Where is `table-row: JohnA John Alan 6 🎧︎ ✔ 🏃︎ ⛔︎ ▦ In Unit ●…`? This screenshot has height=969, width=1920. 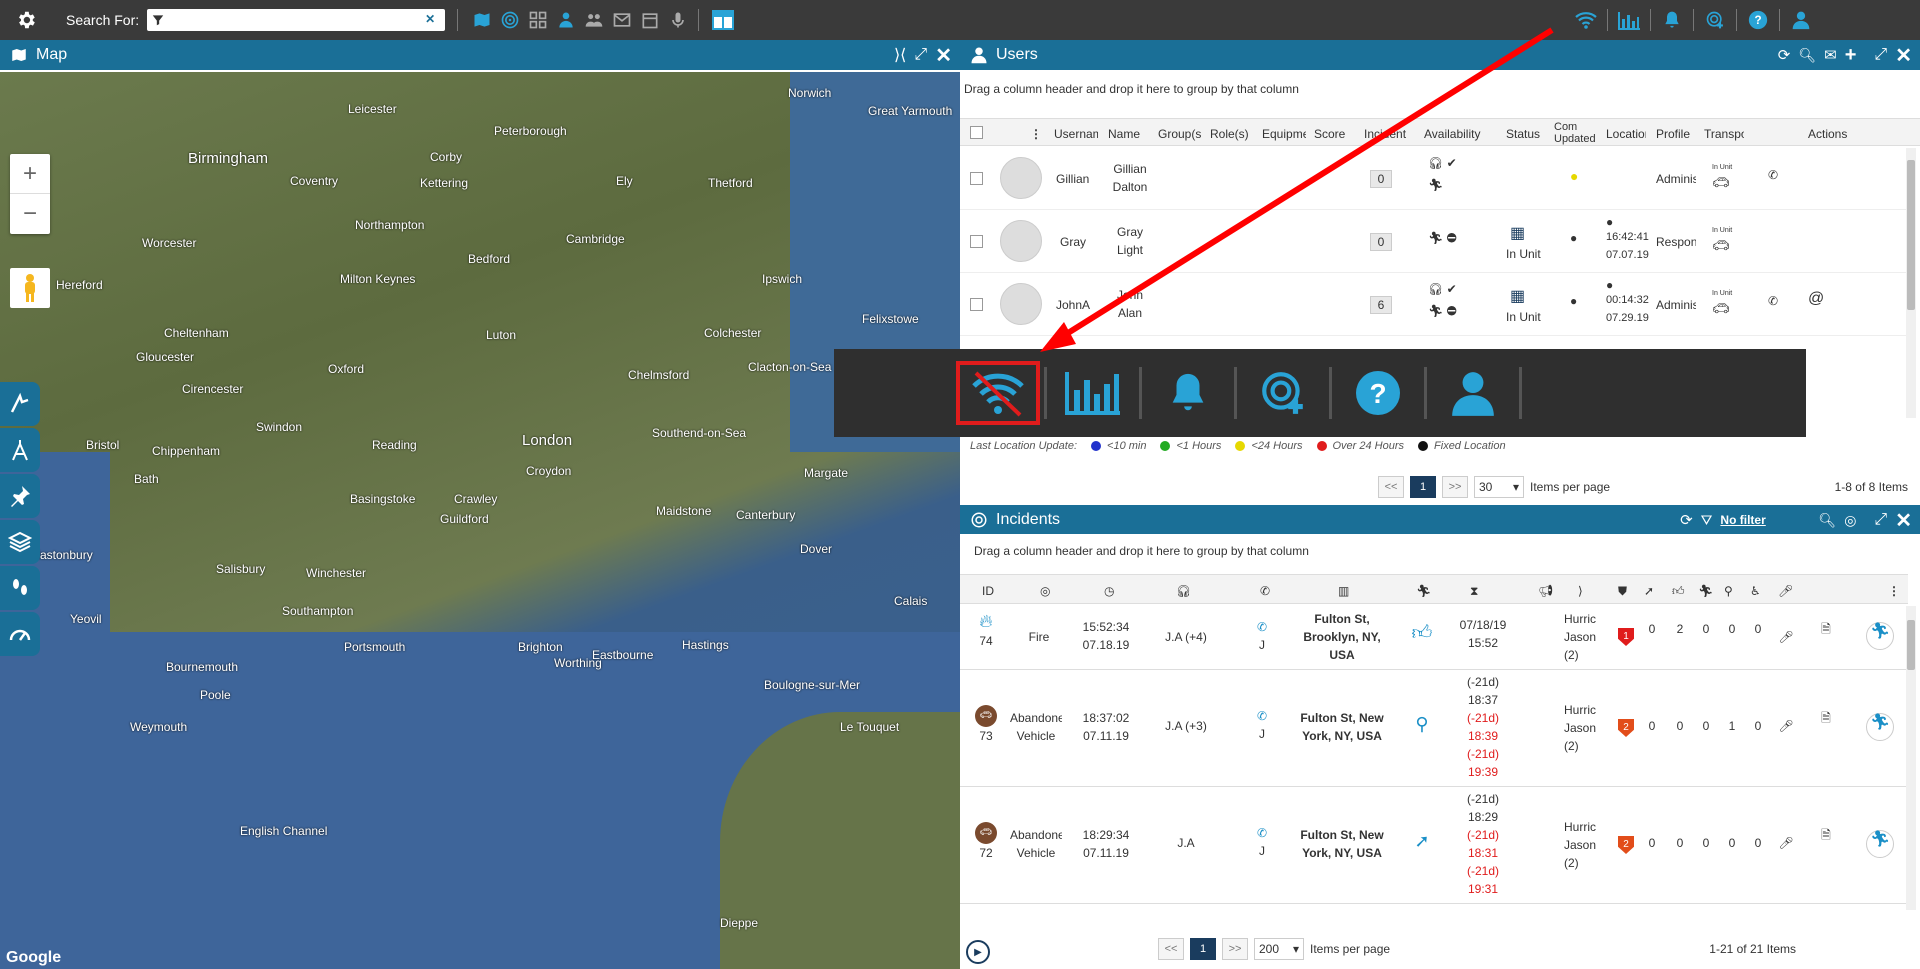 table-row: JohnA John Alan 6 🎧︎ ✔ 🏃︎ ⛔︎ ▦ In Unit ●… is located at coordinates (1434, 305).